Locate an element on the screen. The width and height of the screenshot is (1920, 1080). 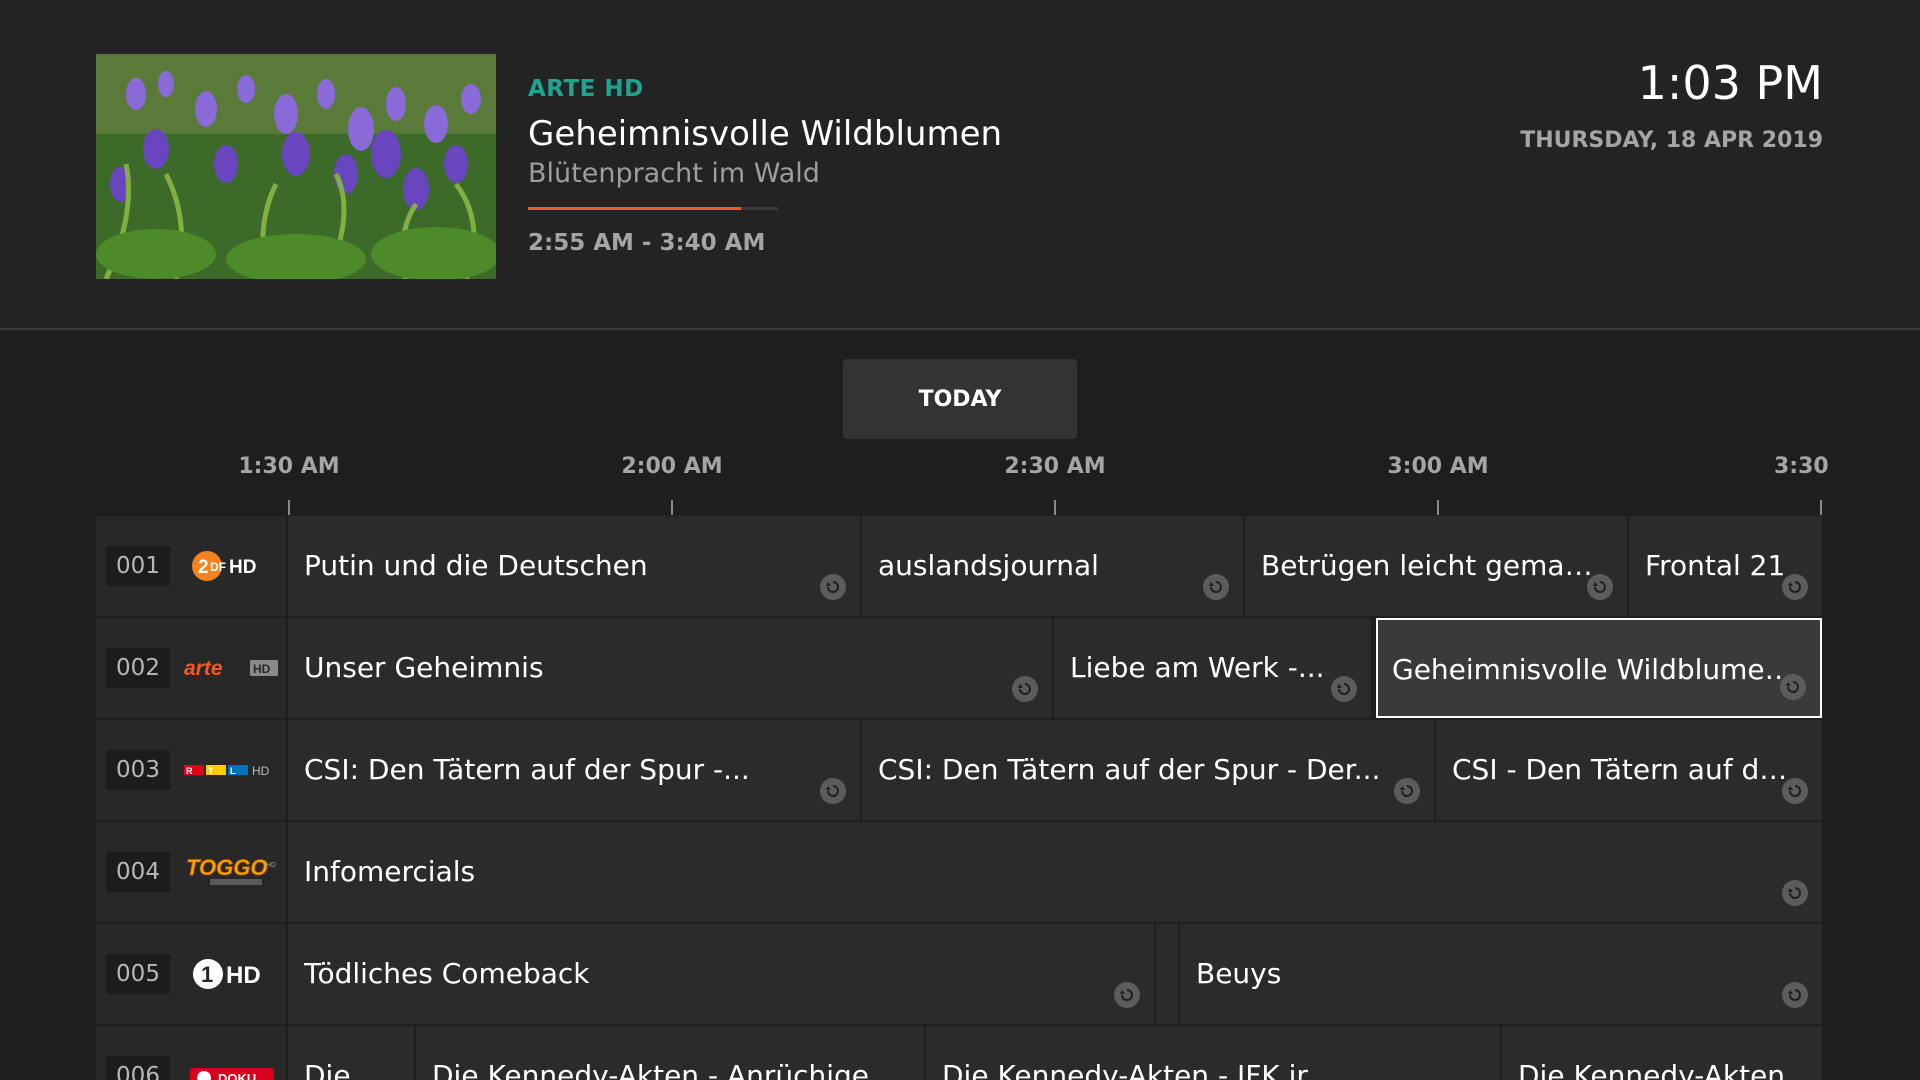
svg-text: 2 is located at coordinates (203, 567).